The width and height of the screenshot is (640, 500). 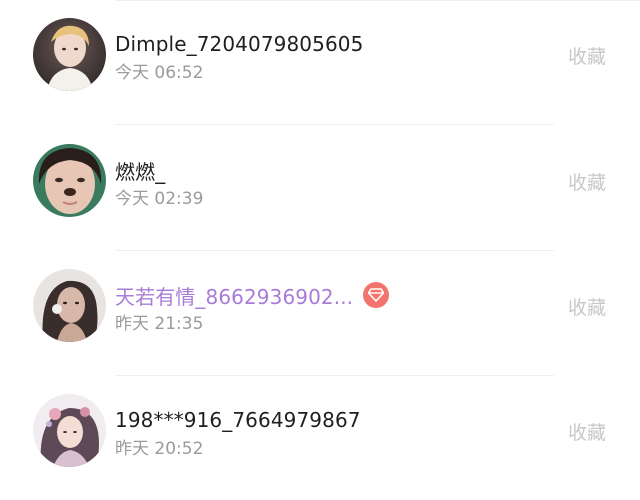 What do you see at coordinates (159, 199) in the screenshot?
I see `follow-time: 今天 02:39` at bounding box center [159, 199].